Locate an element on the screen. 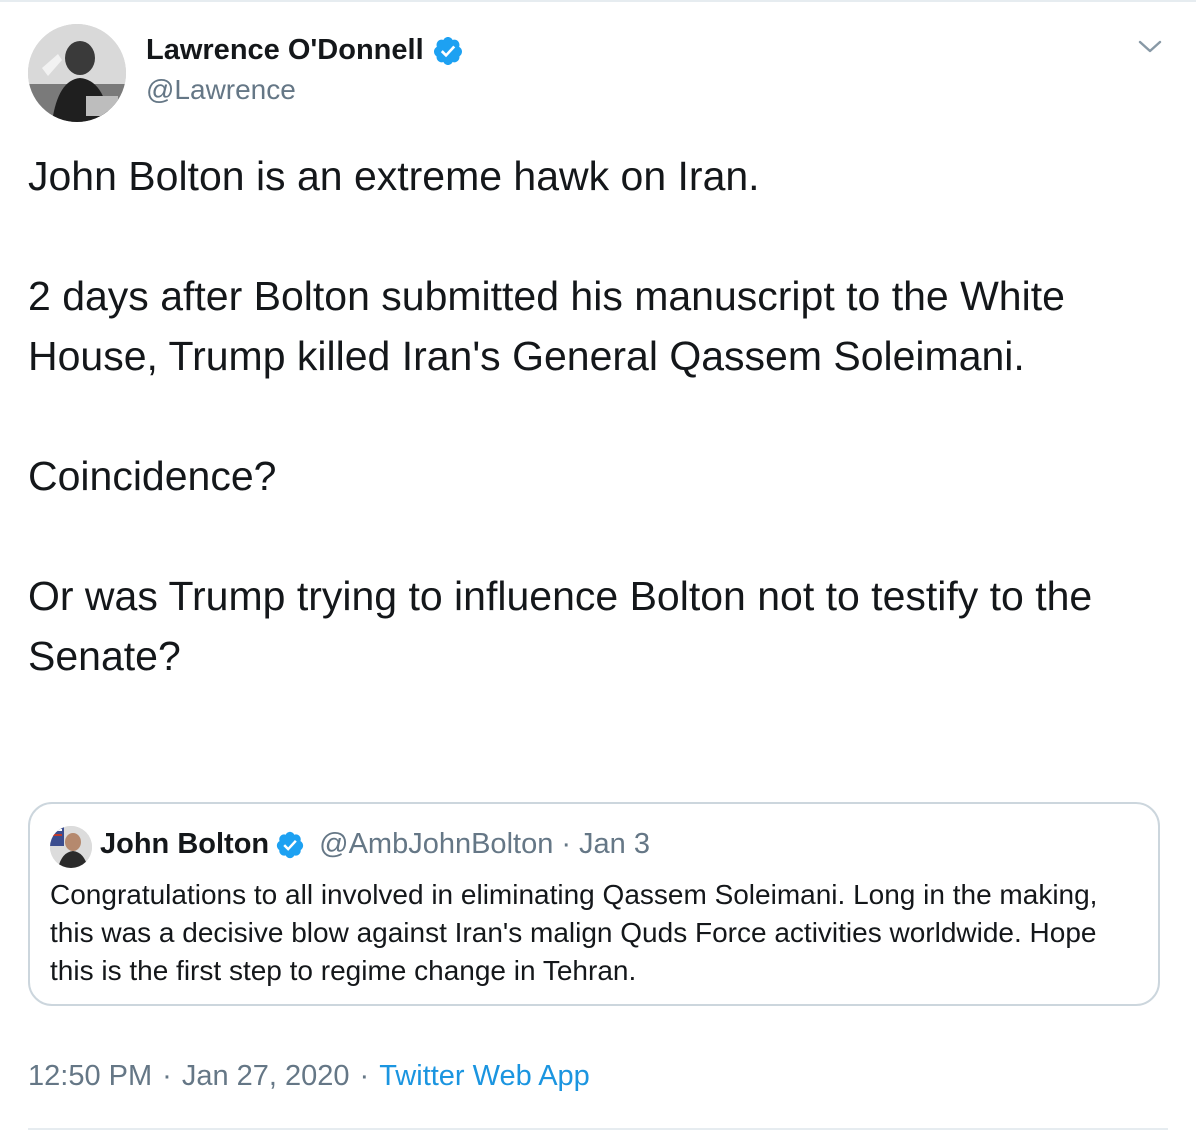 The image size is (1196, 1132). author-avatar is located at coordinates (77, 73).